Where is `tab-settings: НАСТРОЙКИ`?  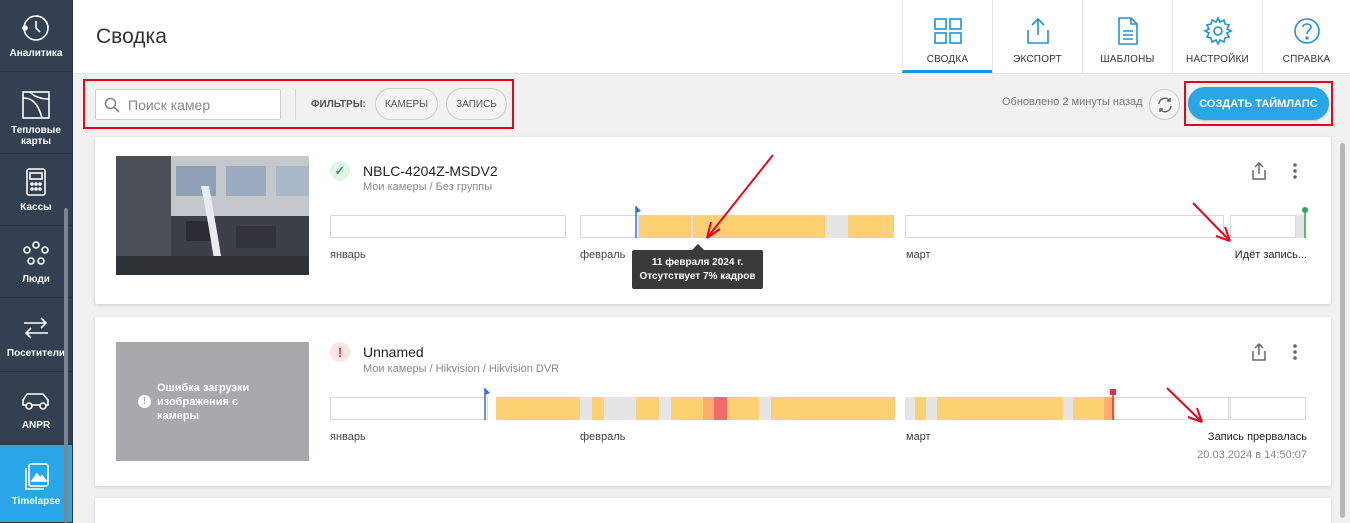 tab-settings: НАСТРОЙКИ is located at coordinates (1217, 36).